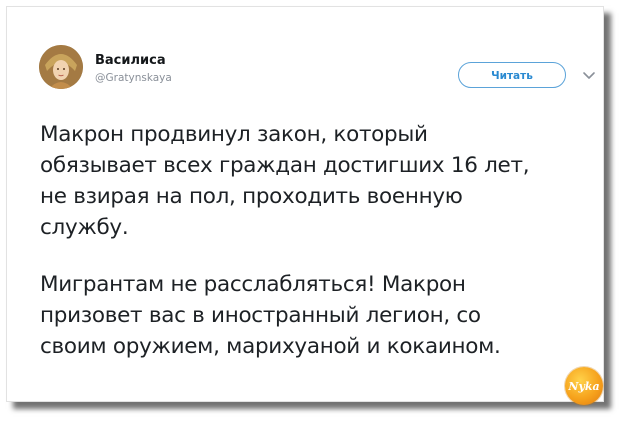 The image size is (621, 421). What do you see at coordinates (589, 75) in the screenshot?
I see `chevron-down-icon` at bounding box center [589, 75].